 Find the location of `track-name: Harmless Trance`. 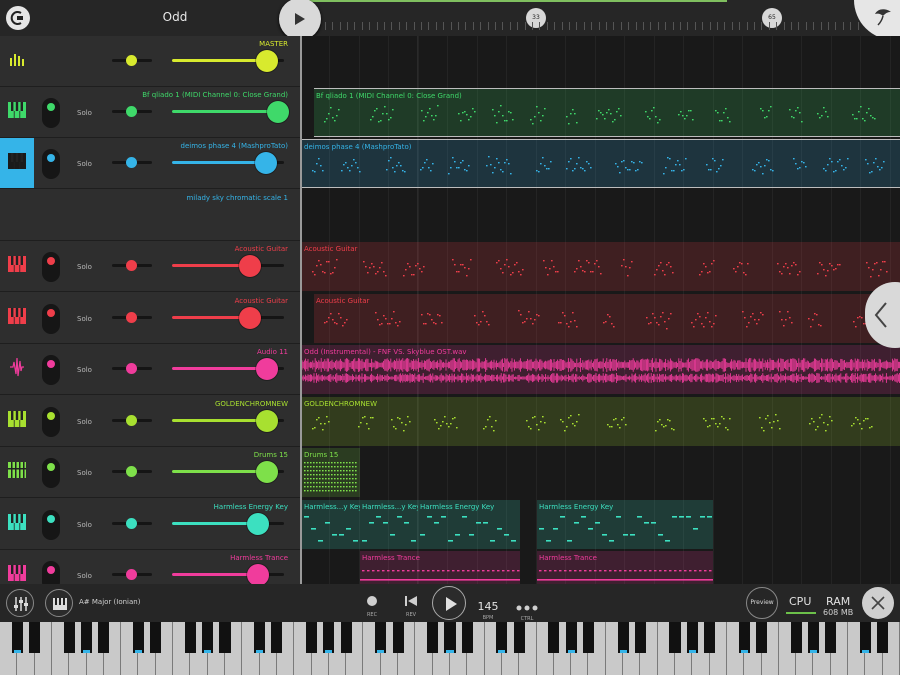

track-name: Harmless Trance is located at coordinates (259, 558).